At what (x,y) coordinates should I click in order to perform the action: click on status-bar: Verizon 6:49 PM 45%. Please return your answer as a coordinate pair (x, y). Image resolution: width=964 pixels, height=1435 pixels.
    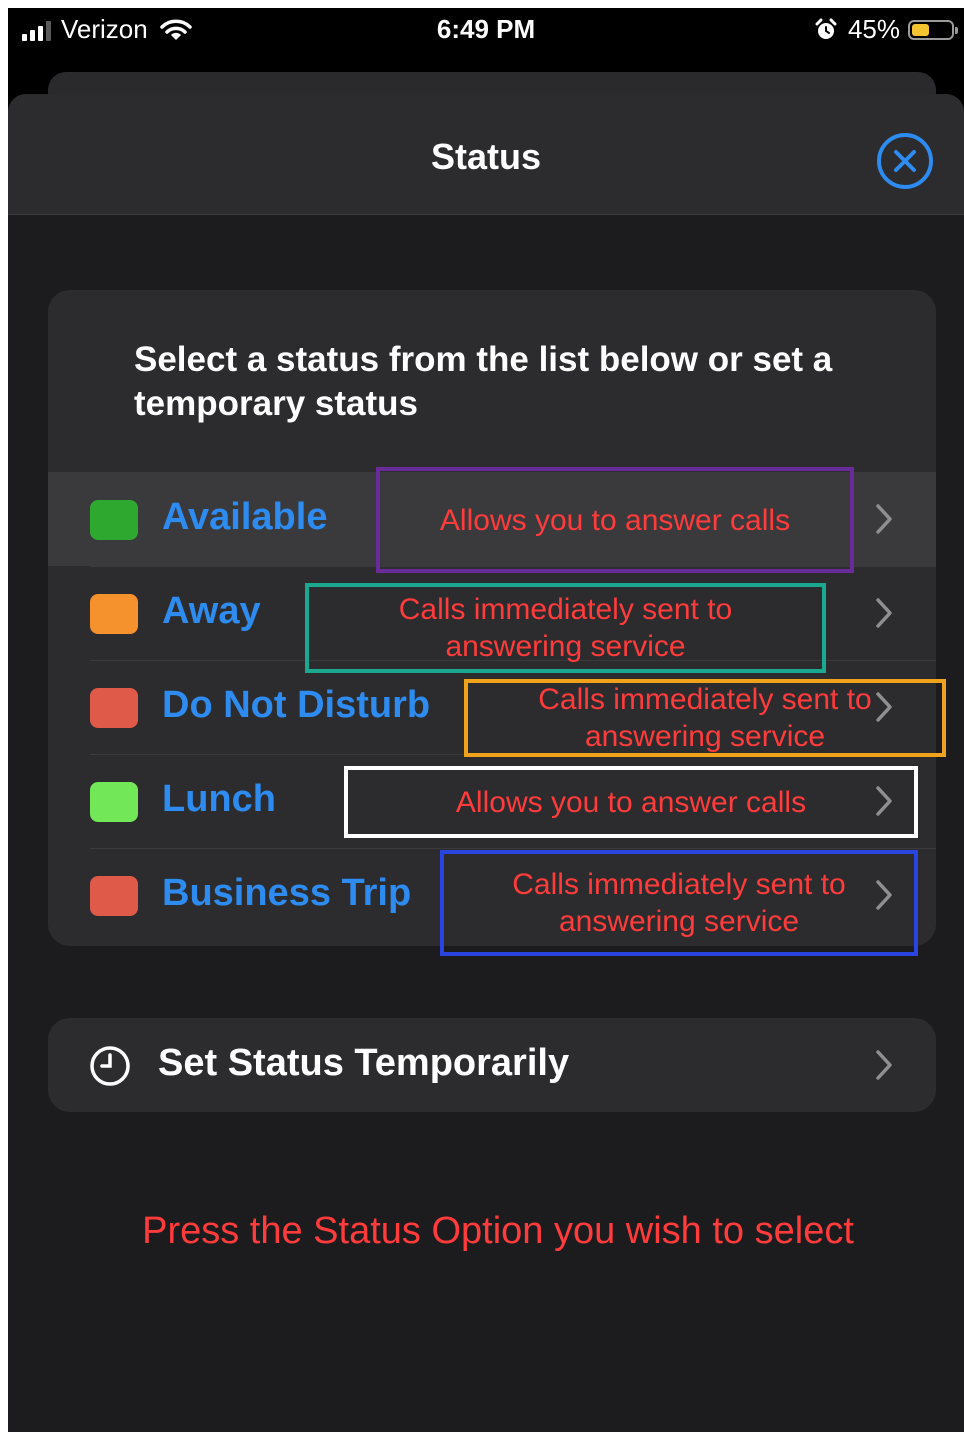
    Looking at the image, I should click on (486, 38).